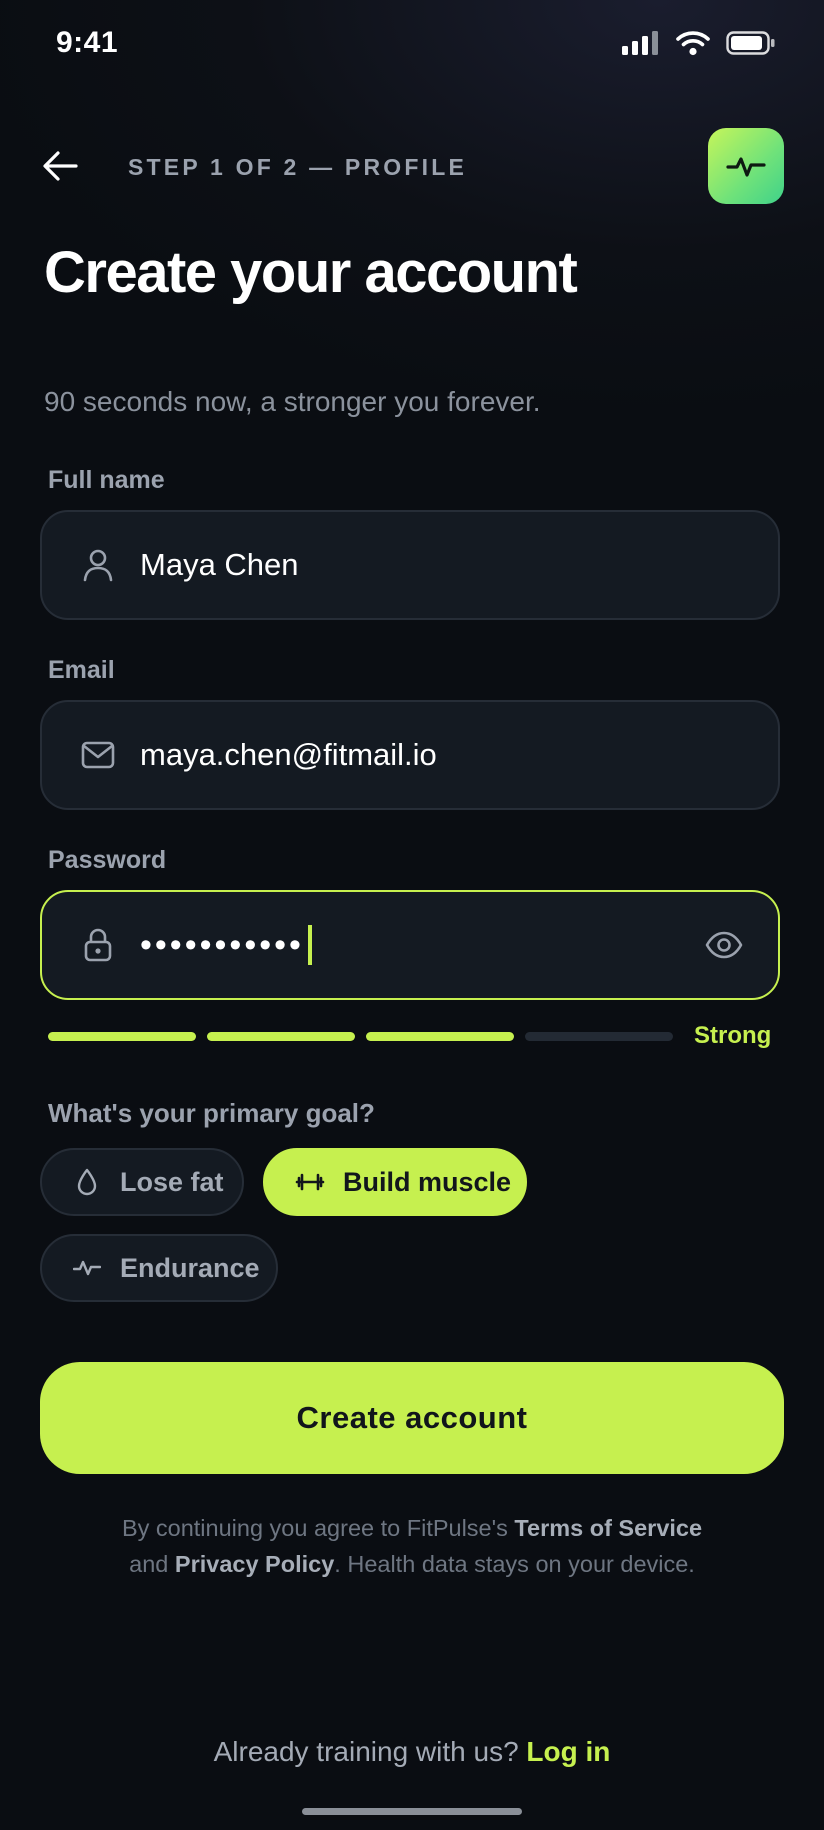  I want to click on person-icon, so click(98, 565).